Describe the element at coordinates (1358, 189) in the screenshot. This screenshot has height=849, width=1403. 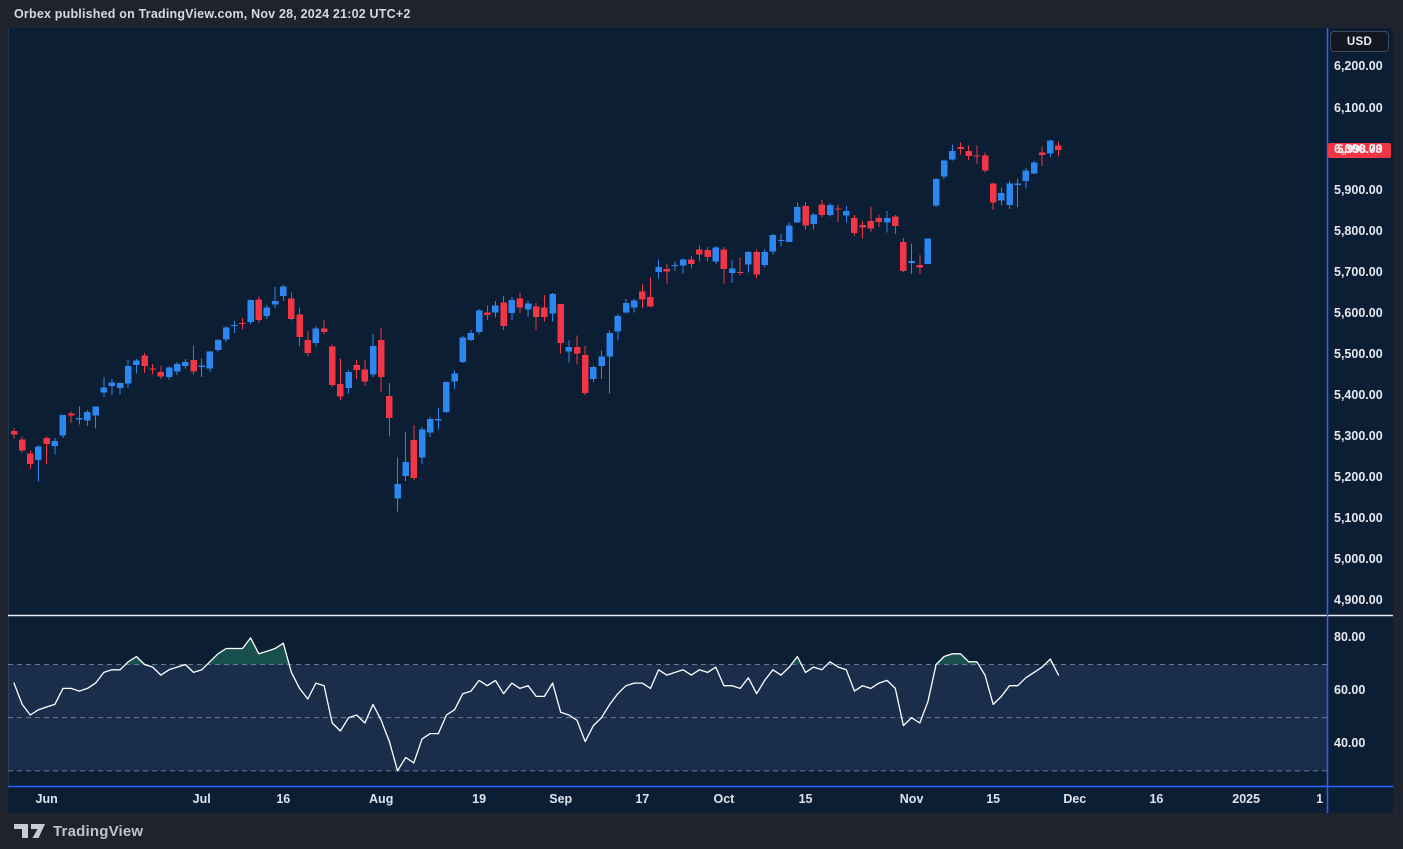
I see `price-tick: 5,900.00` at that location.